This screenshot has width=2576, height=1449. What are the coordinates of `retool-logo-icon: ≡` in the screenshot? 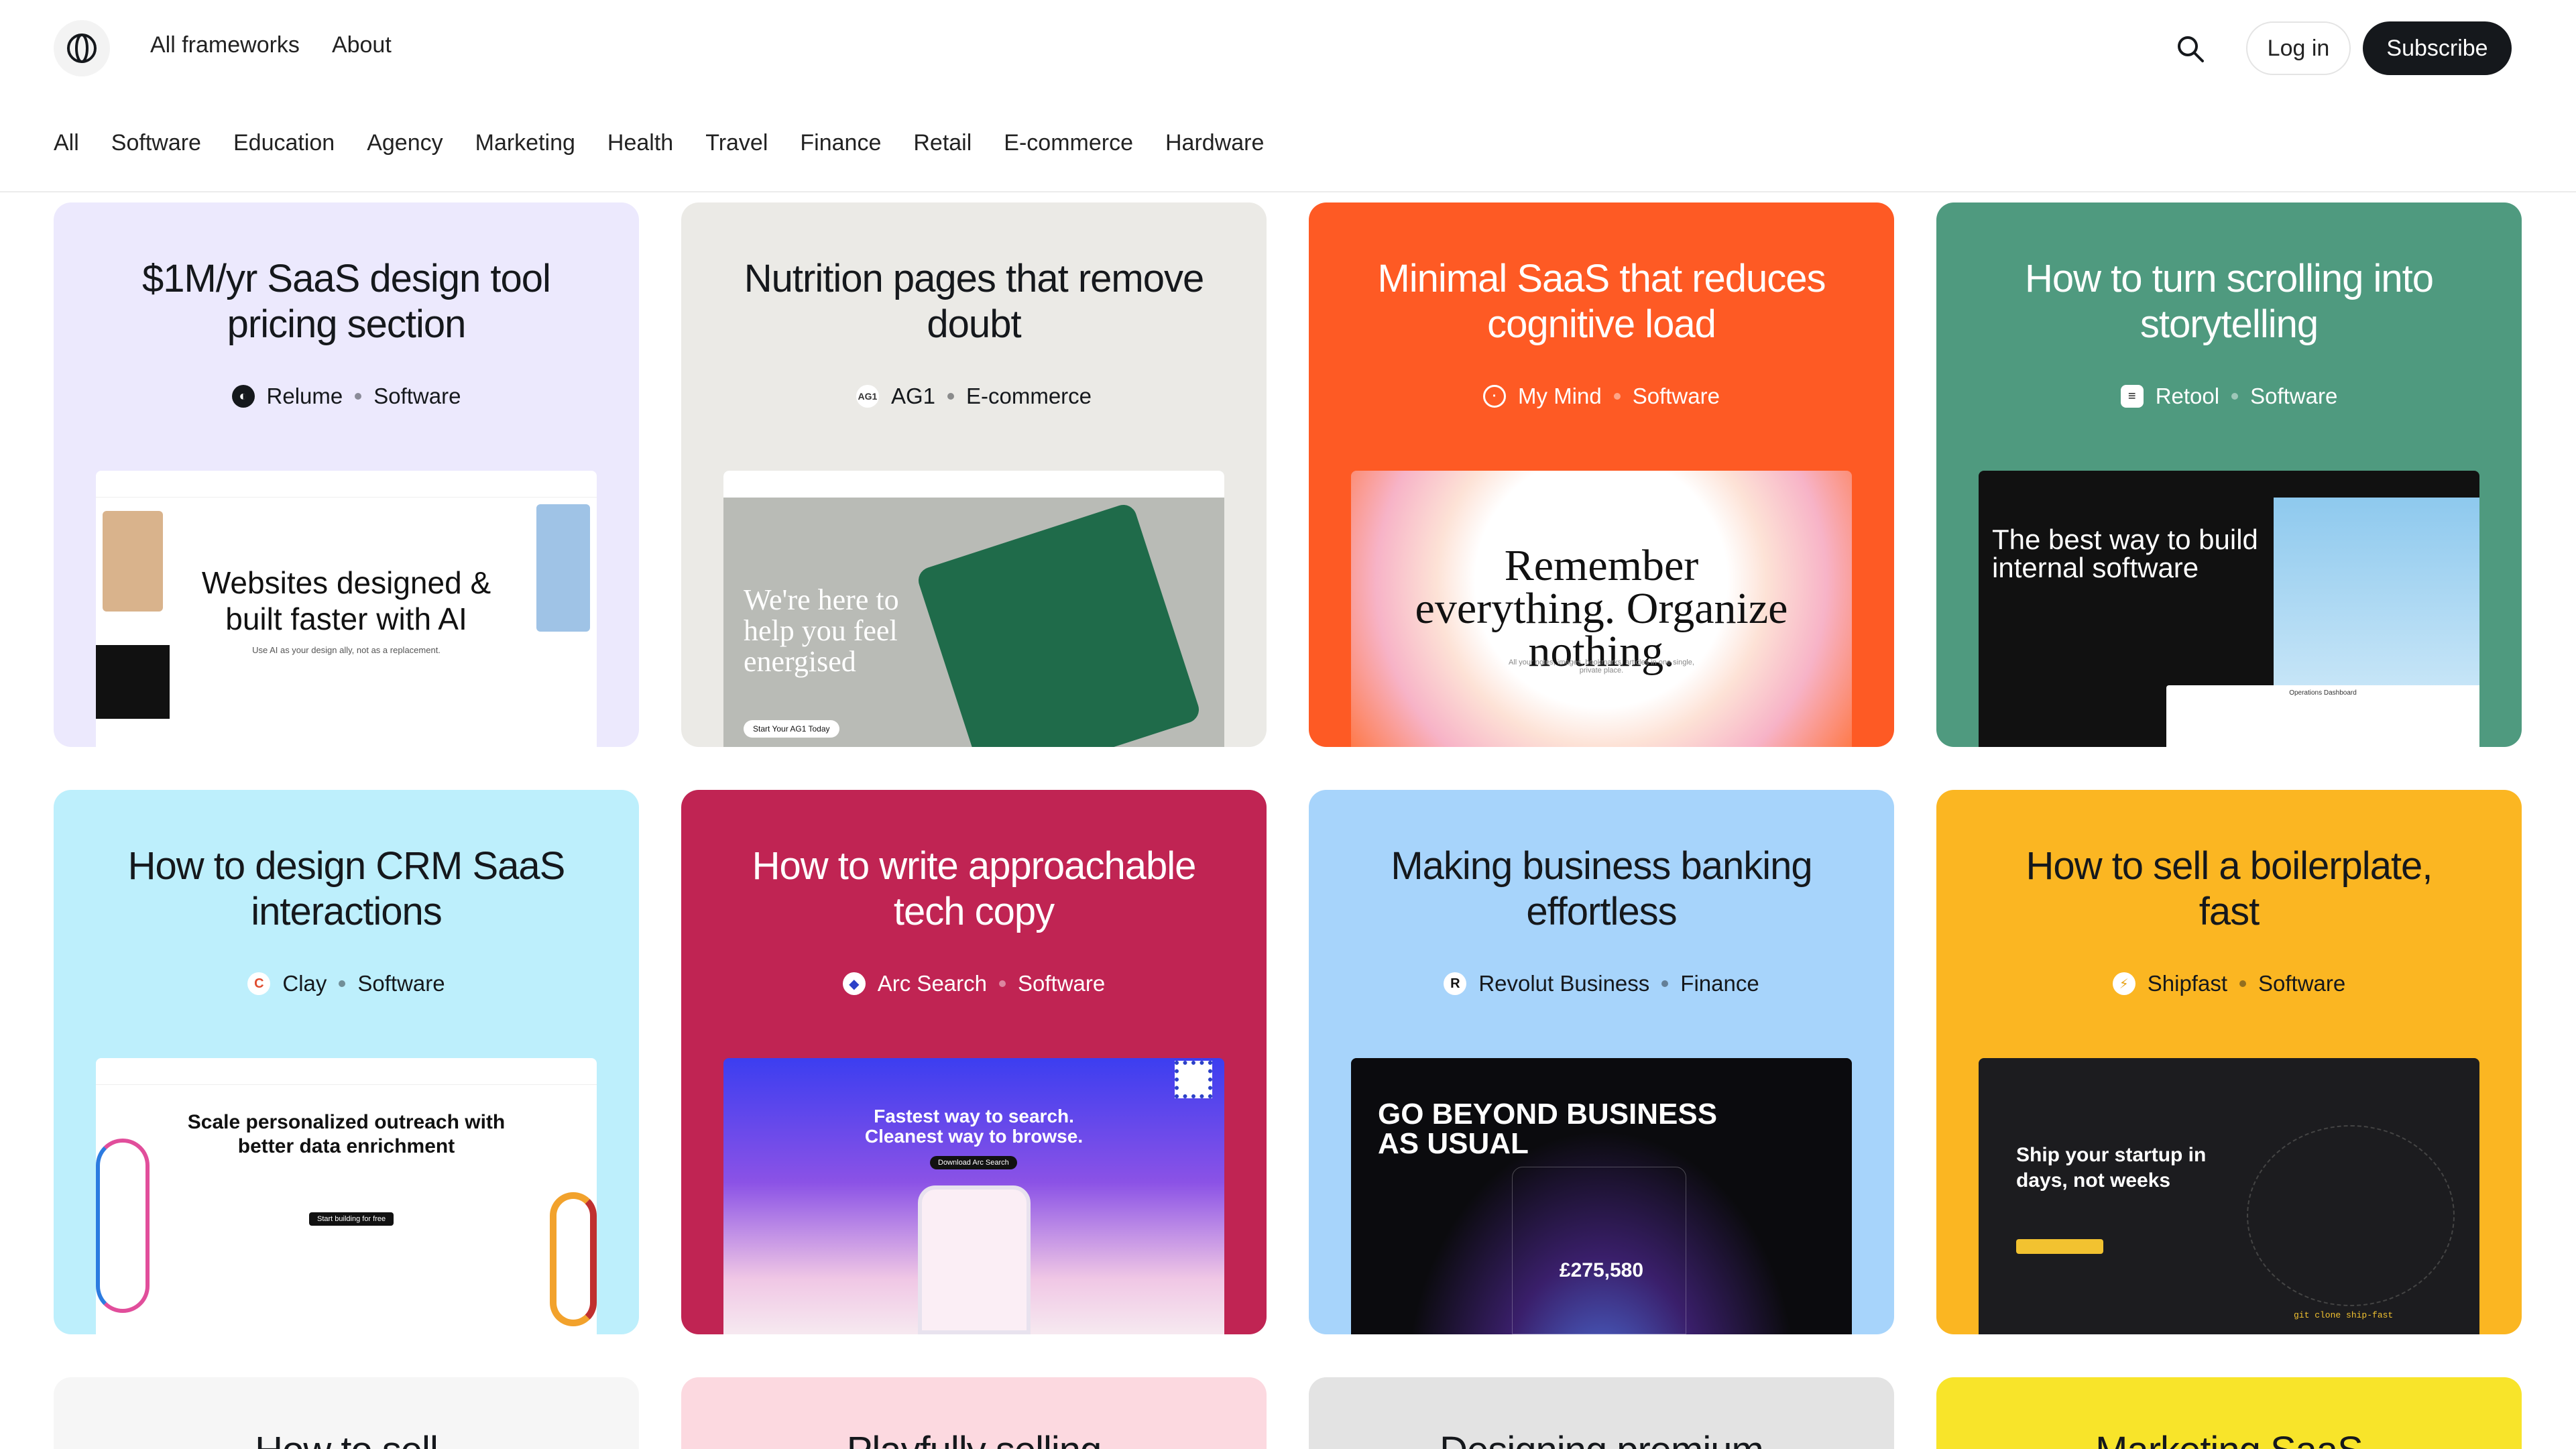 It's located at (2132, 397).